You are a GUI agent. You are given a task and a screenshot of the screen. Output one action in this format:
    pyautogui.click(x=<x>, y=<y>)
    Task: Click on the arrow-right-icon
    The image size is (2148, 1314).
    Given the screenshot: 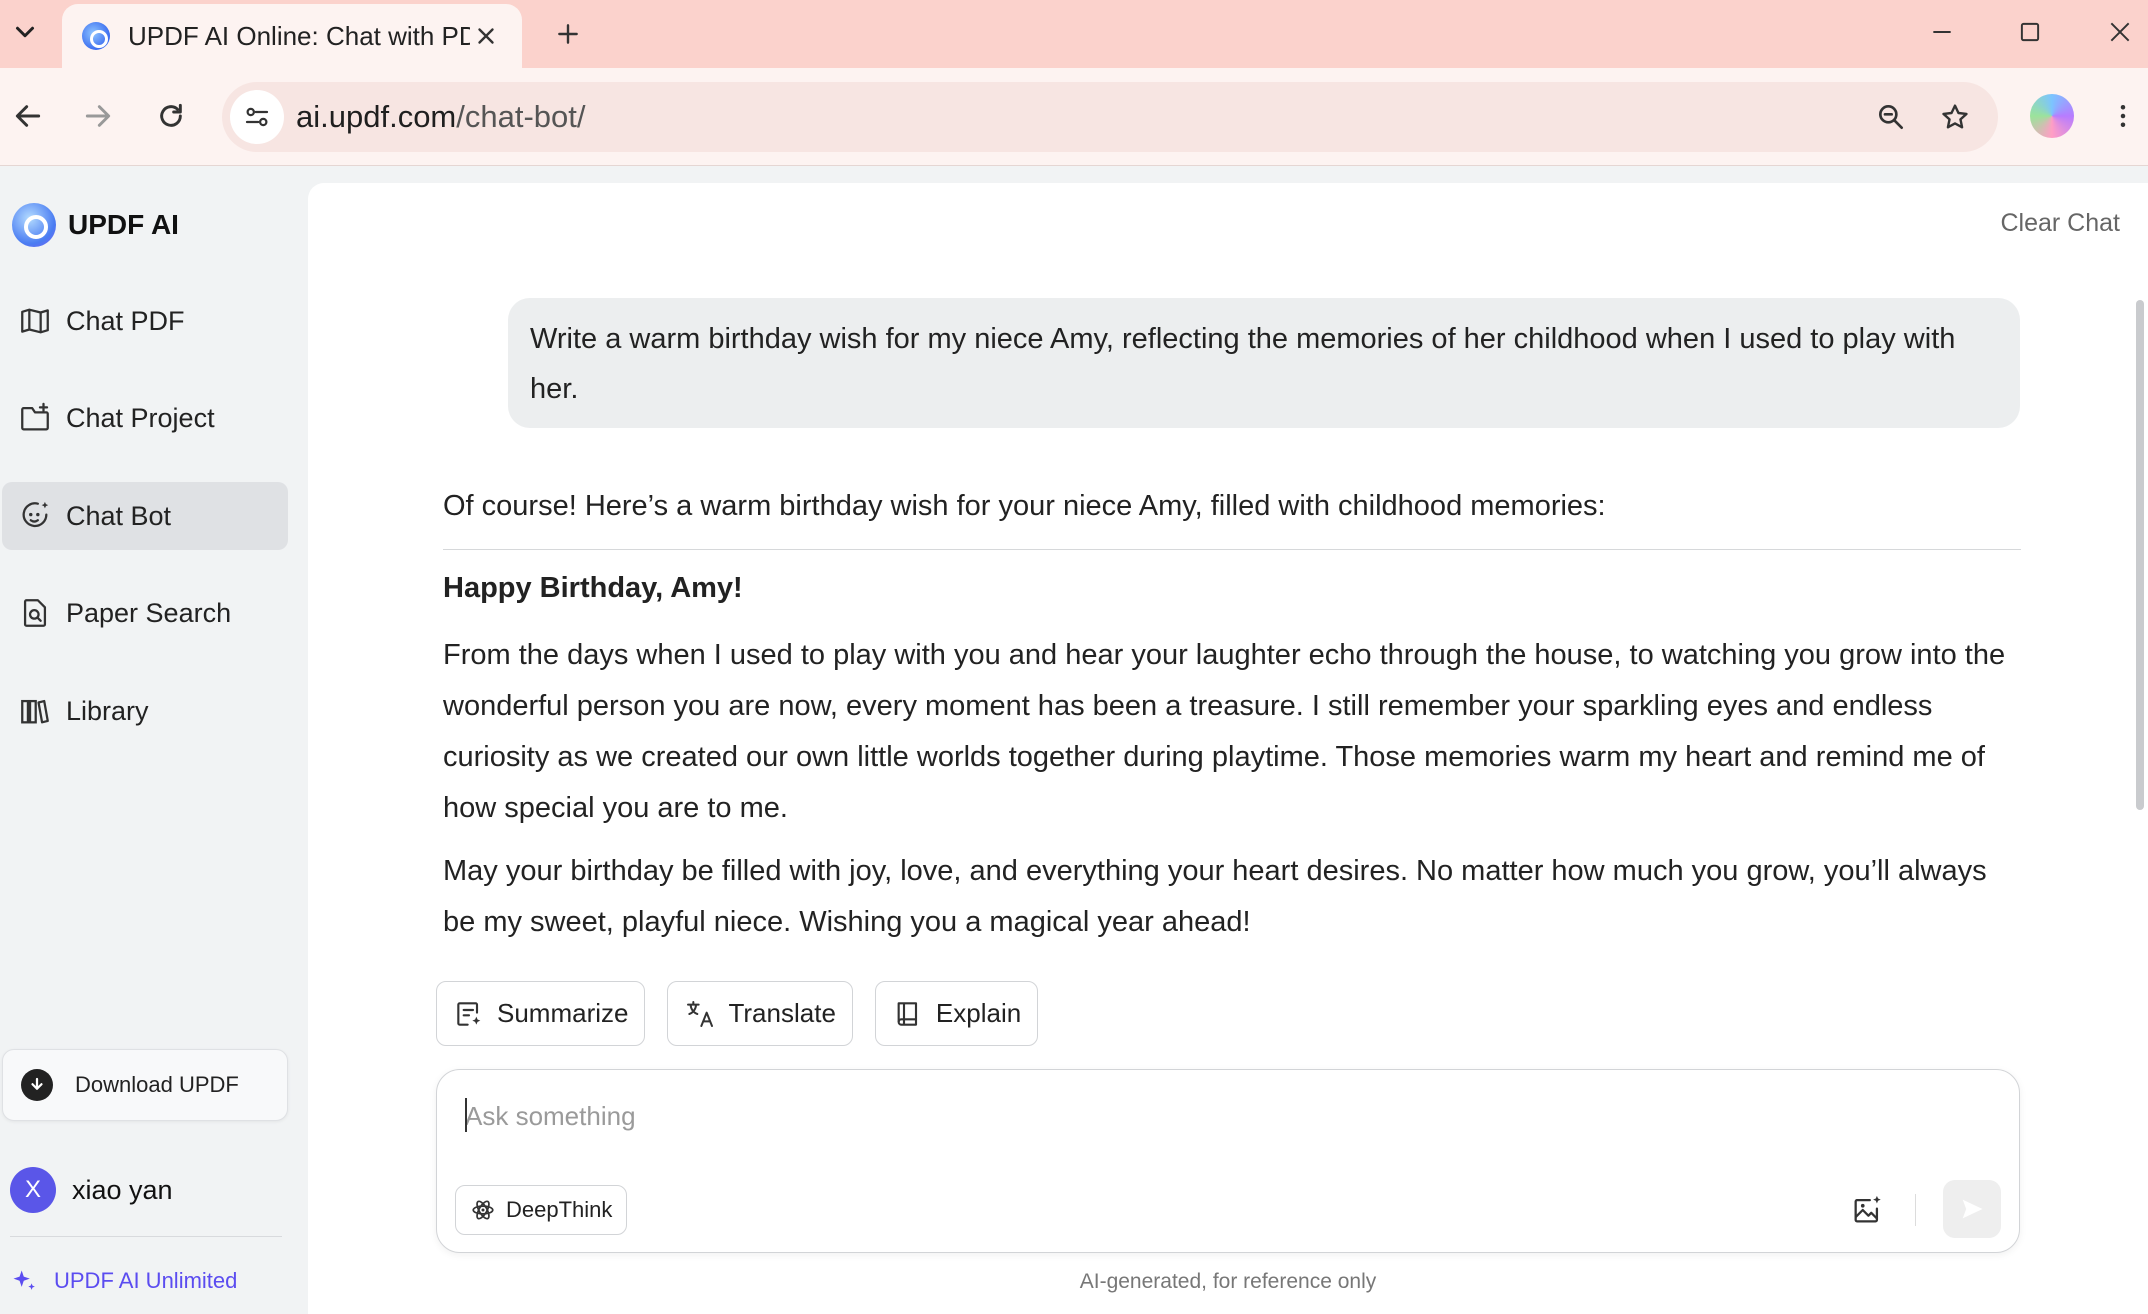 What is the action you would take?
    pyautogui.click(x=98, y=116)
    